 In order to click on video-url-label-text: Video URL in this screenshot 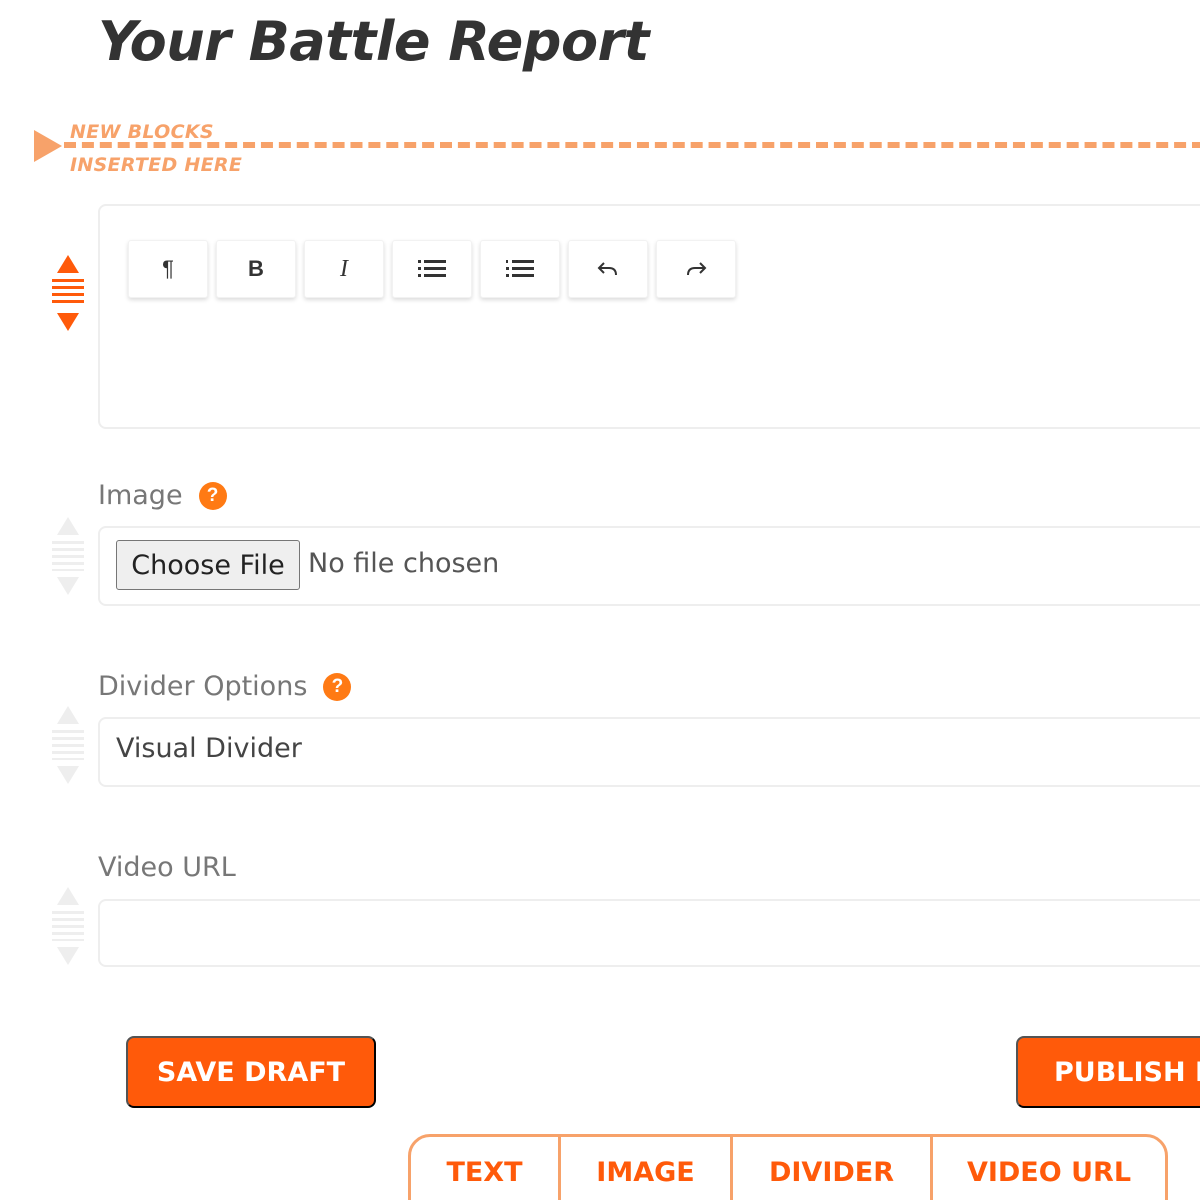, I will do `click(167, 867)`.